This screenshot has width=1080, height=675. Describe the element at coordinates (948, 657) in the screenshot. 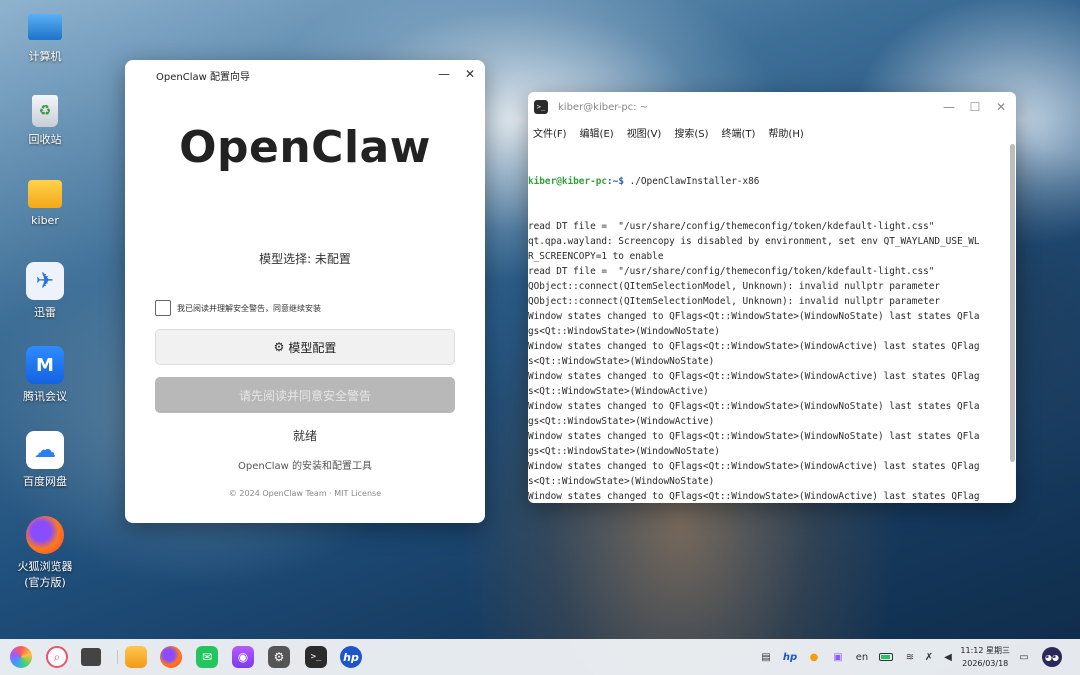

I see `volume-icon: ◀` at that location.